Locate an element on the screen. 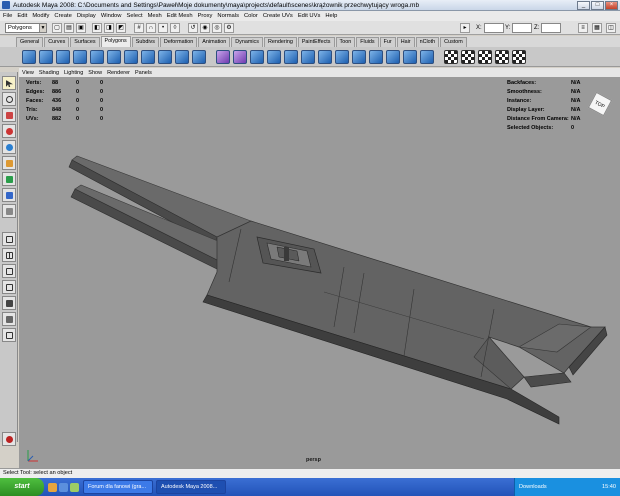  snap-curve-icon: ∩ is located at coordinates (151, 28).